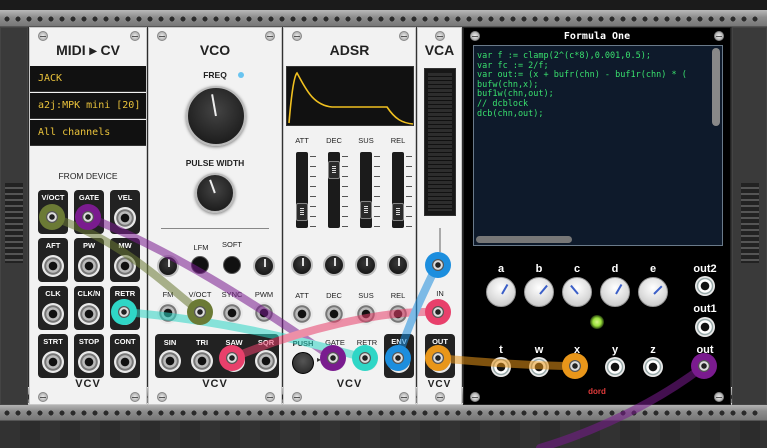  Describe the element at coordinates (366, 265) in the screenshot. I see `cv-attenuator-sus` at that location.